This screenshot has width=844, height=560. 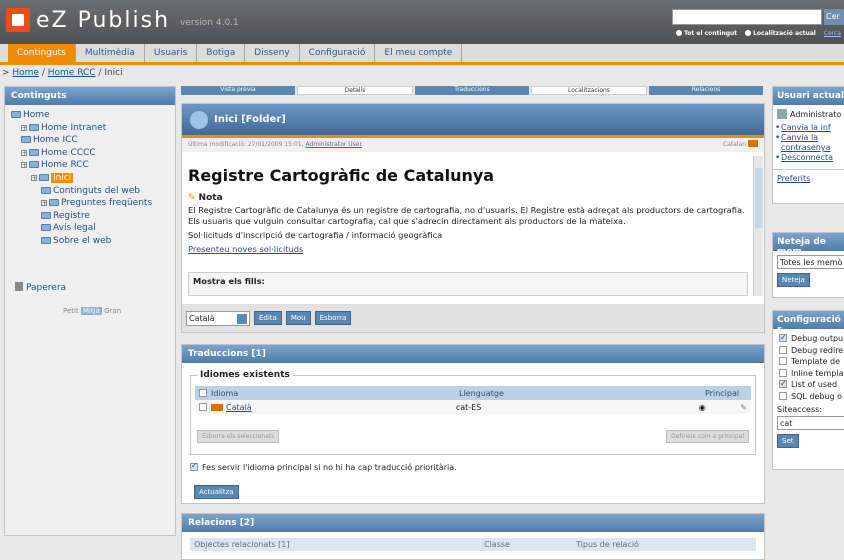 I want to click on tree-item: + Home RCC, so click(x=90, y=165).